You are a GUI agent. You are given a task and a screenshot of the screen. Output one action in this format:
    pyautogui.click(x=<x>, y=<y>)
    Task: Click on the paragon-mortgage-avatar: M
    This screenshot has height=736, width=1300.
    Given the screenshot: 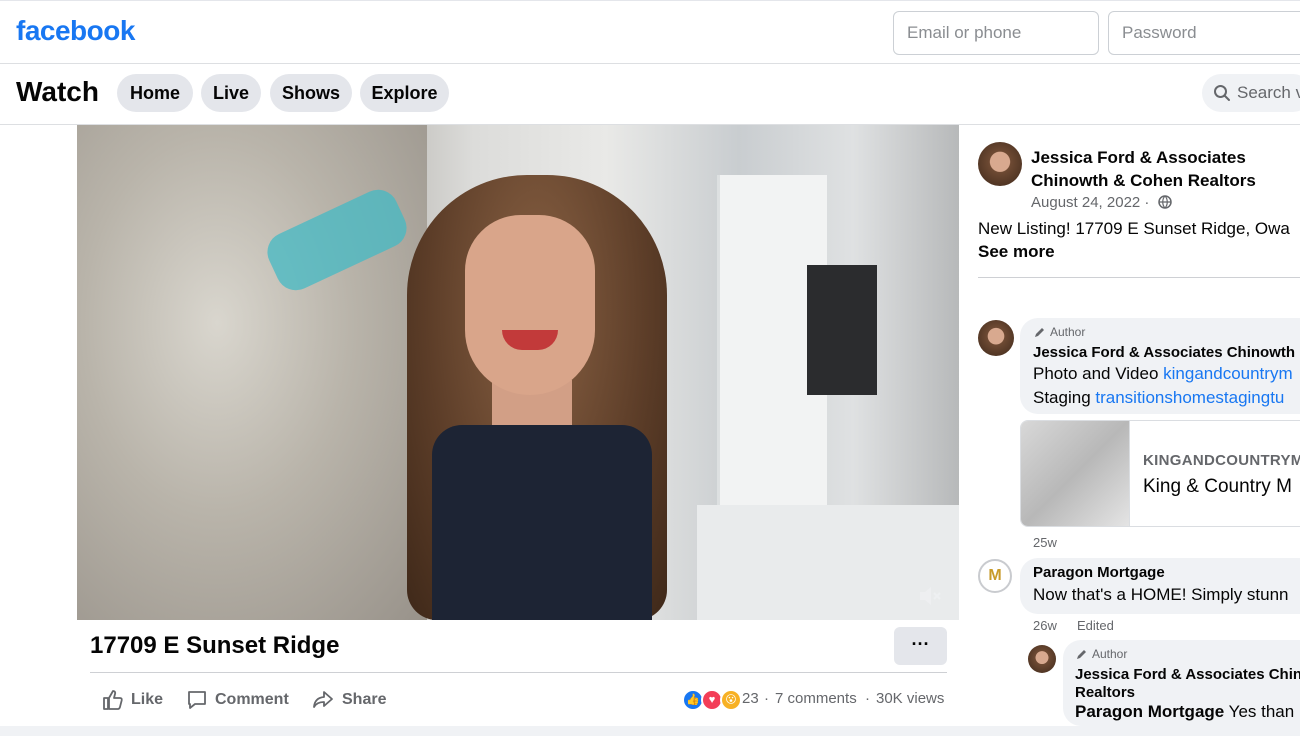 What is the action you would take?
    pyautogui.click(x=995, y=576)
    